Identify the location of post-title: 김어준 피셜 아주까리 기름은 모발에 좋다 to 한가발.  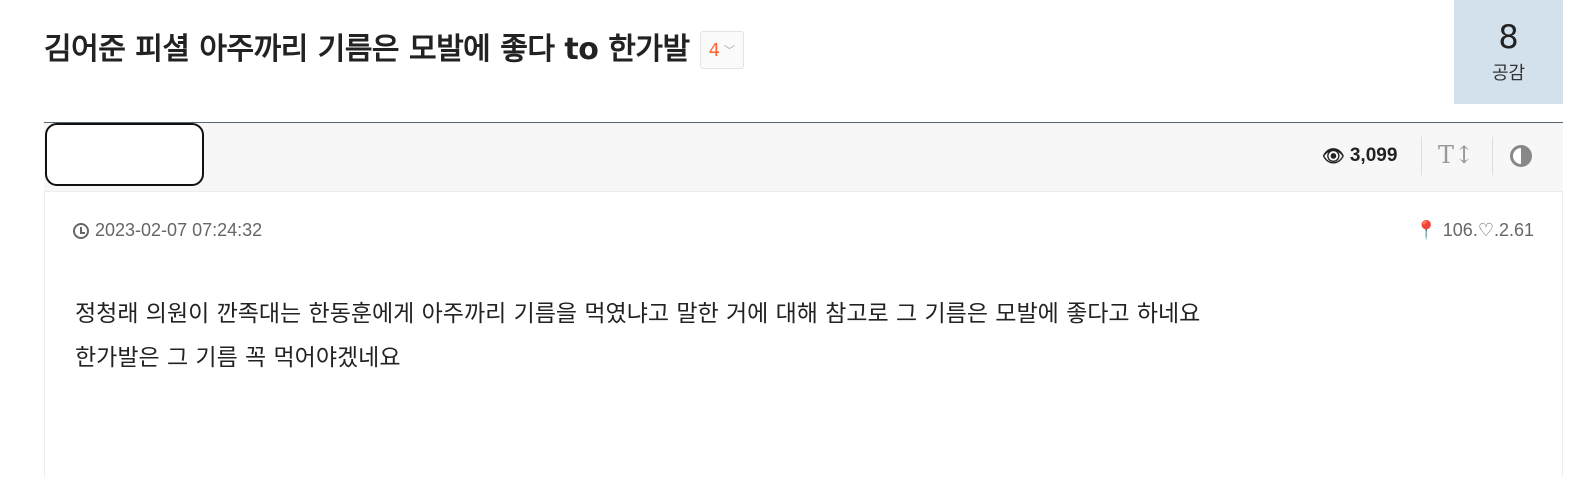
(367, 49).